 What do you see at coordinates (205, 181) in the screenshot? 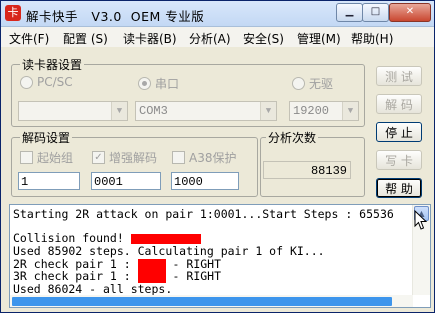
I see `protect-count-field: 1000` at bounding box center [205, 181].